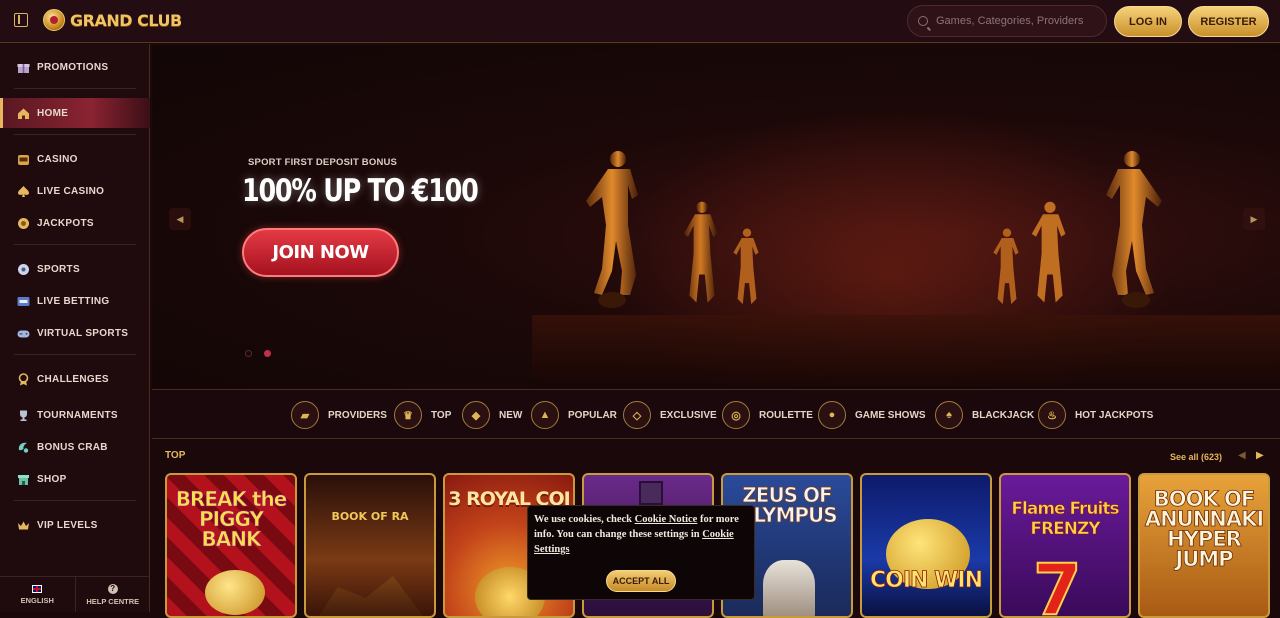 Image resolution: width=1280 pixels, height=618 pixels. I want to click on sidebar-item-vip-levels: VIP LEVELS, so click(75, 525).